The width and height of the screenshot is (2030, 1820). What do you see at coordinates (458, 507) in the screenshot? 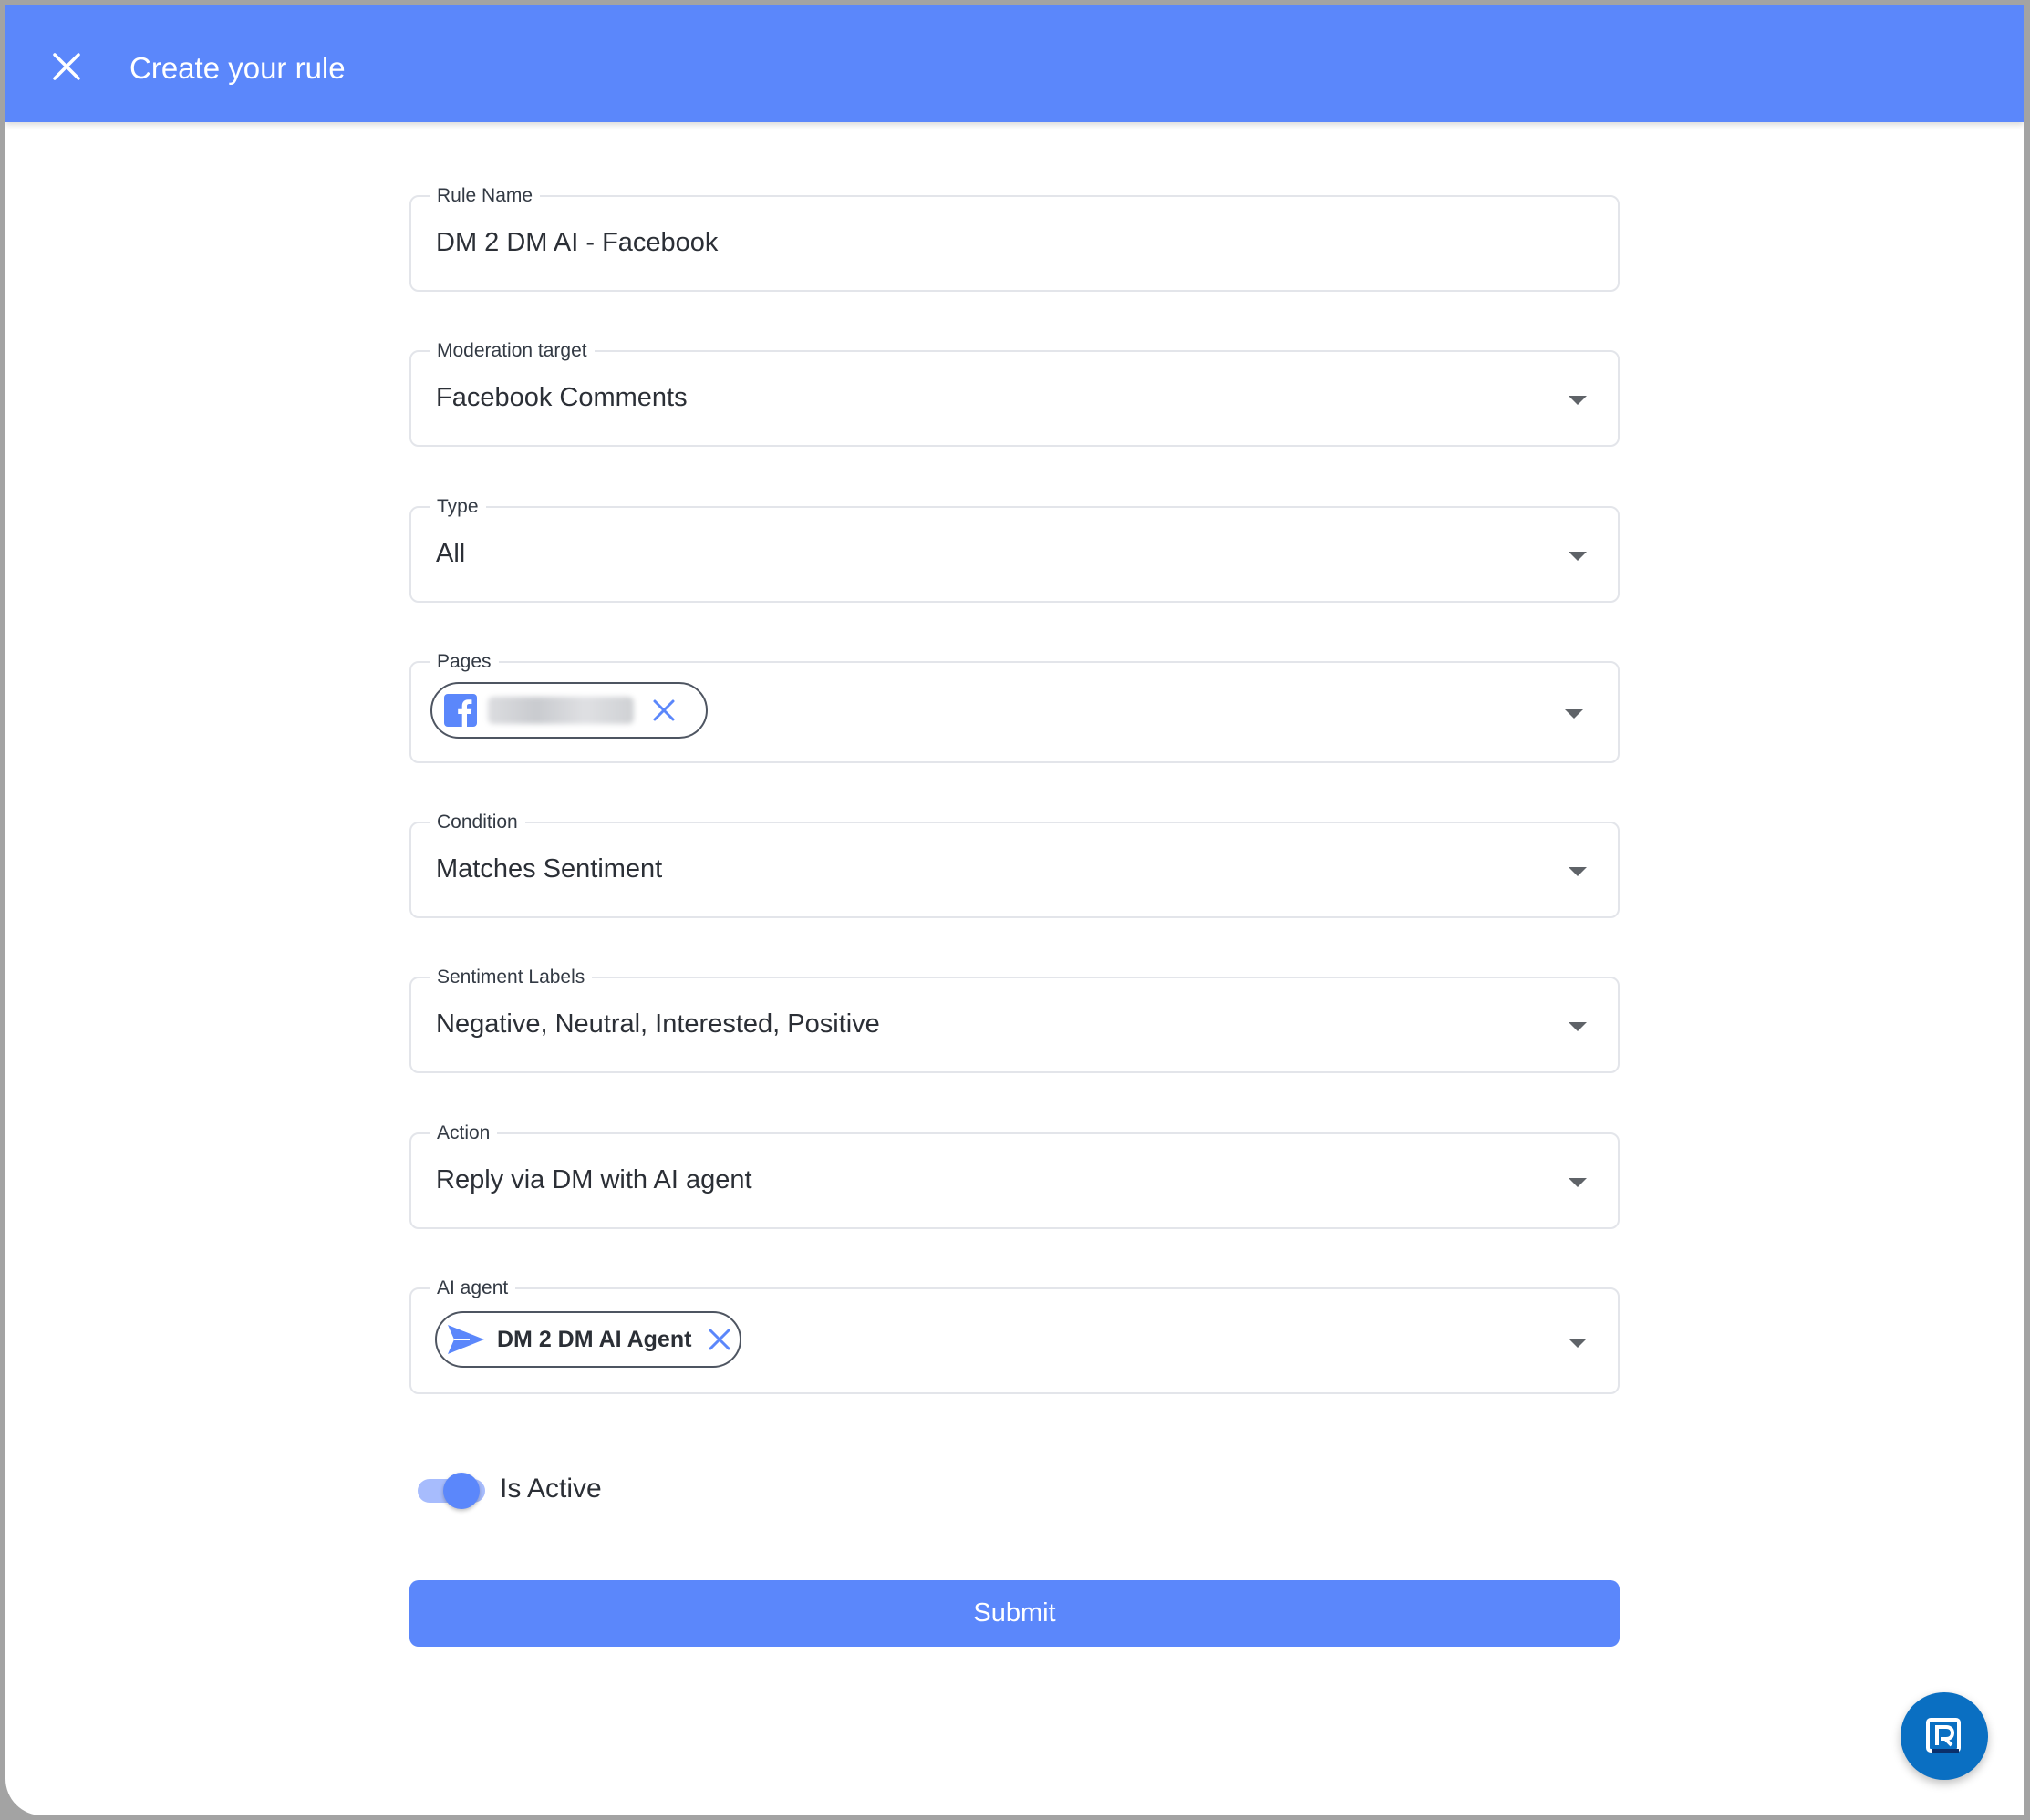
I see `type-label: Type` at bounding box center [458, 507].